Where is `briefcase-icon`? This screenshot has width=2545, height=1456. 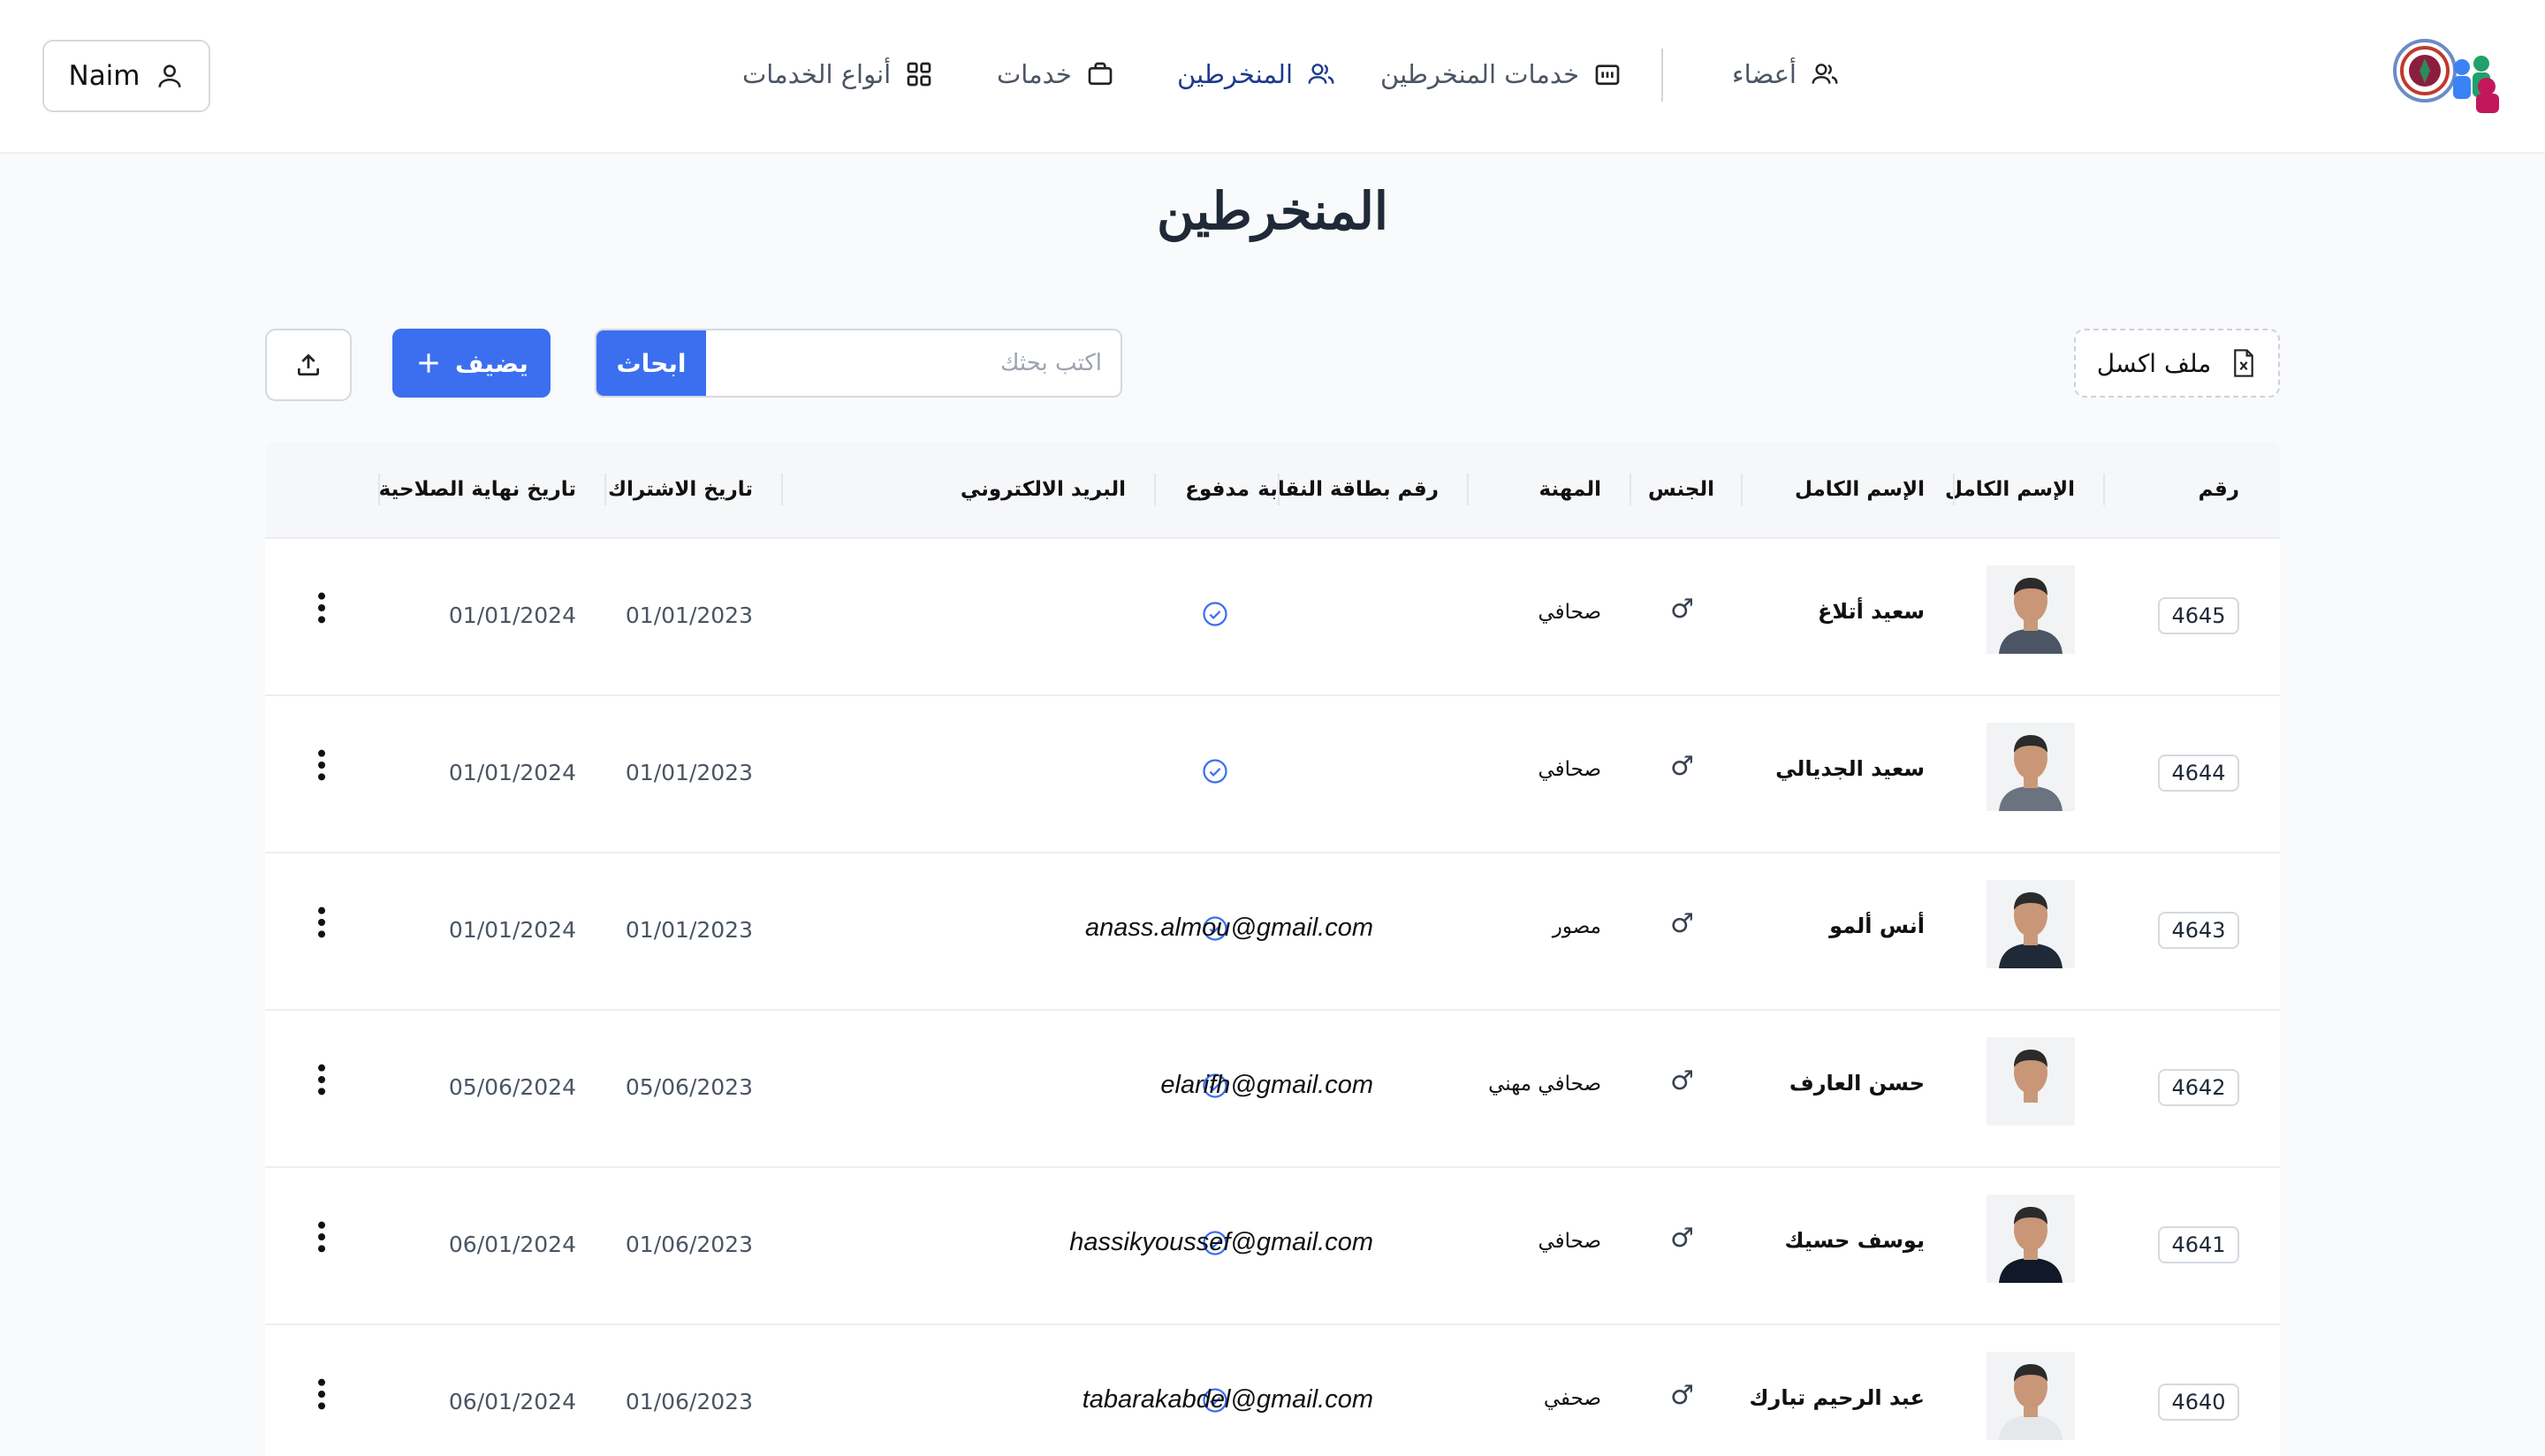
briefcase-icon is located at coordinates (1100, 73).